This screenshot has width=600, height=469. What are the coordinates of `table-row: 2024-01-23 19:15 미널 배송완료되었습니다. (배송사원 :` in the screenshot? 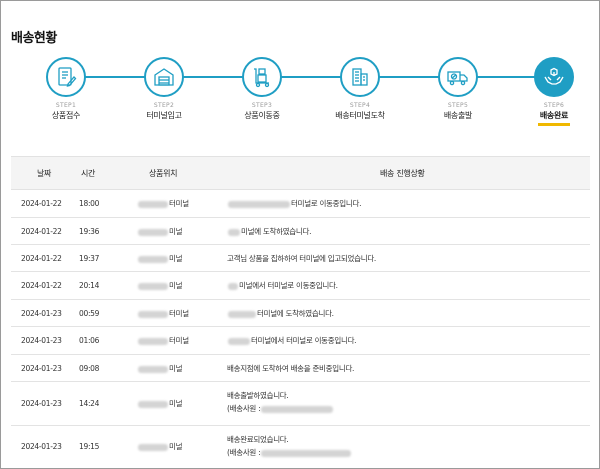 It's located at (300, 447).